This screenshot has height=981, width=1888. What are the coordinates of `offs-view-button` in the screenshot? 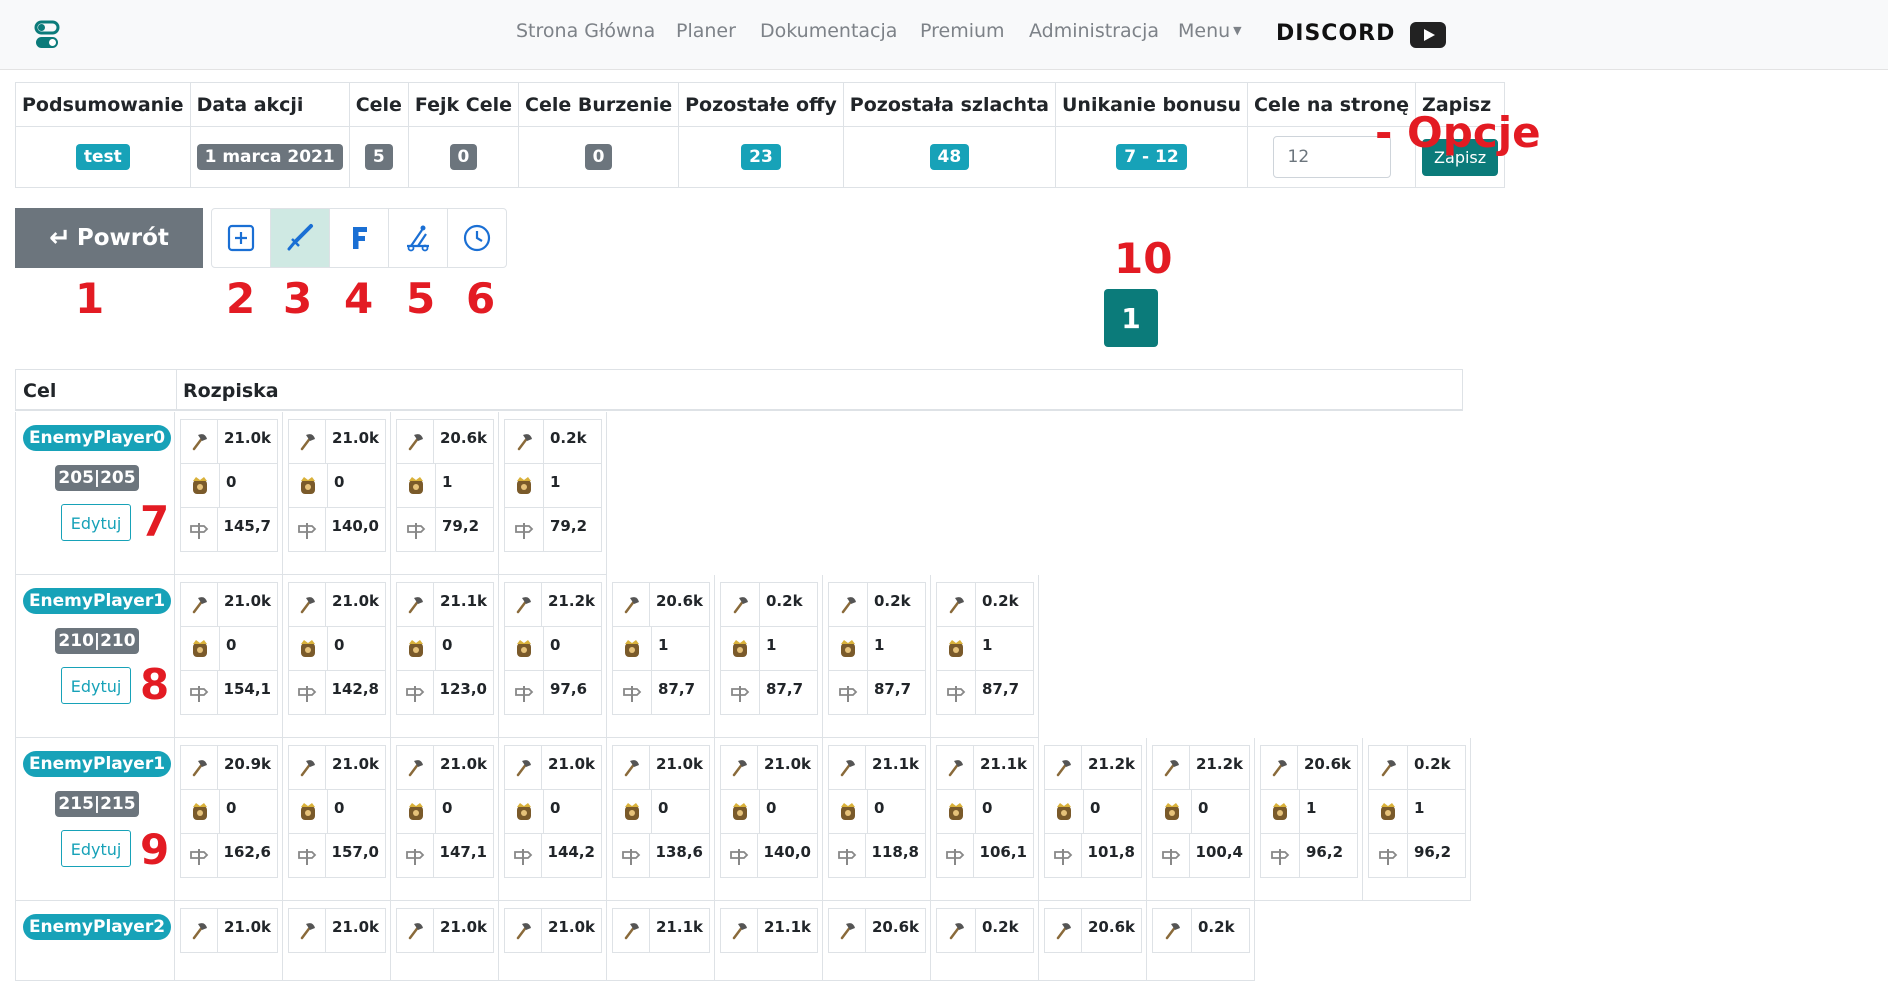 It's located at (300, 238).